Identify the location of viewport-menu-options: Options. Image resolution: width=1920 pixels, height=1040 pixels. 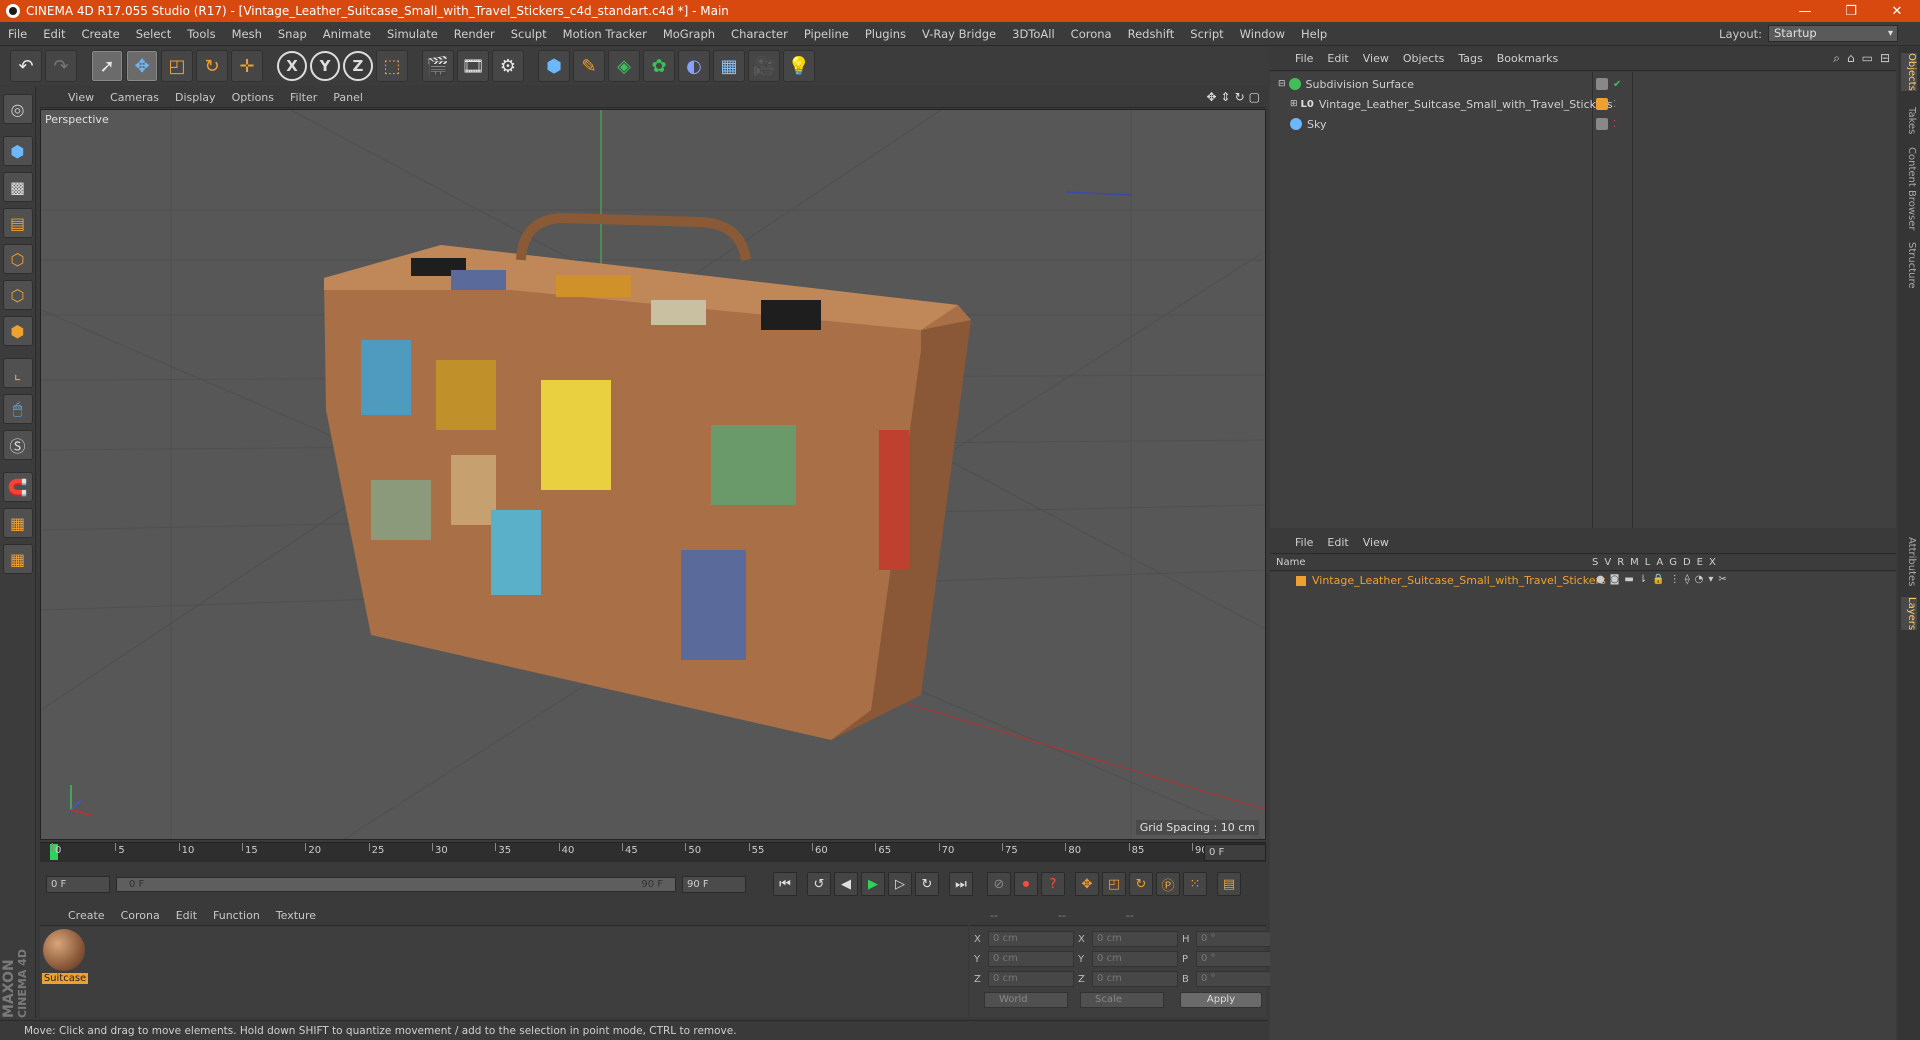
(253, 97).